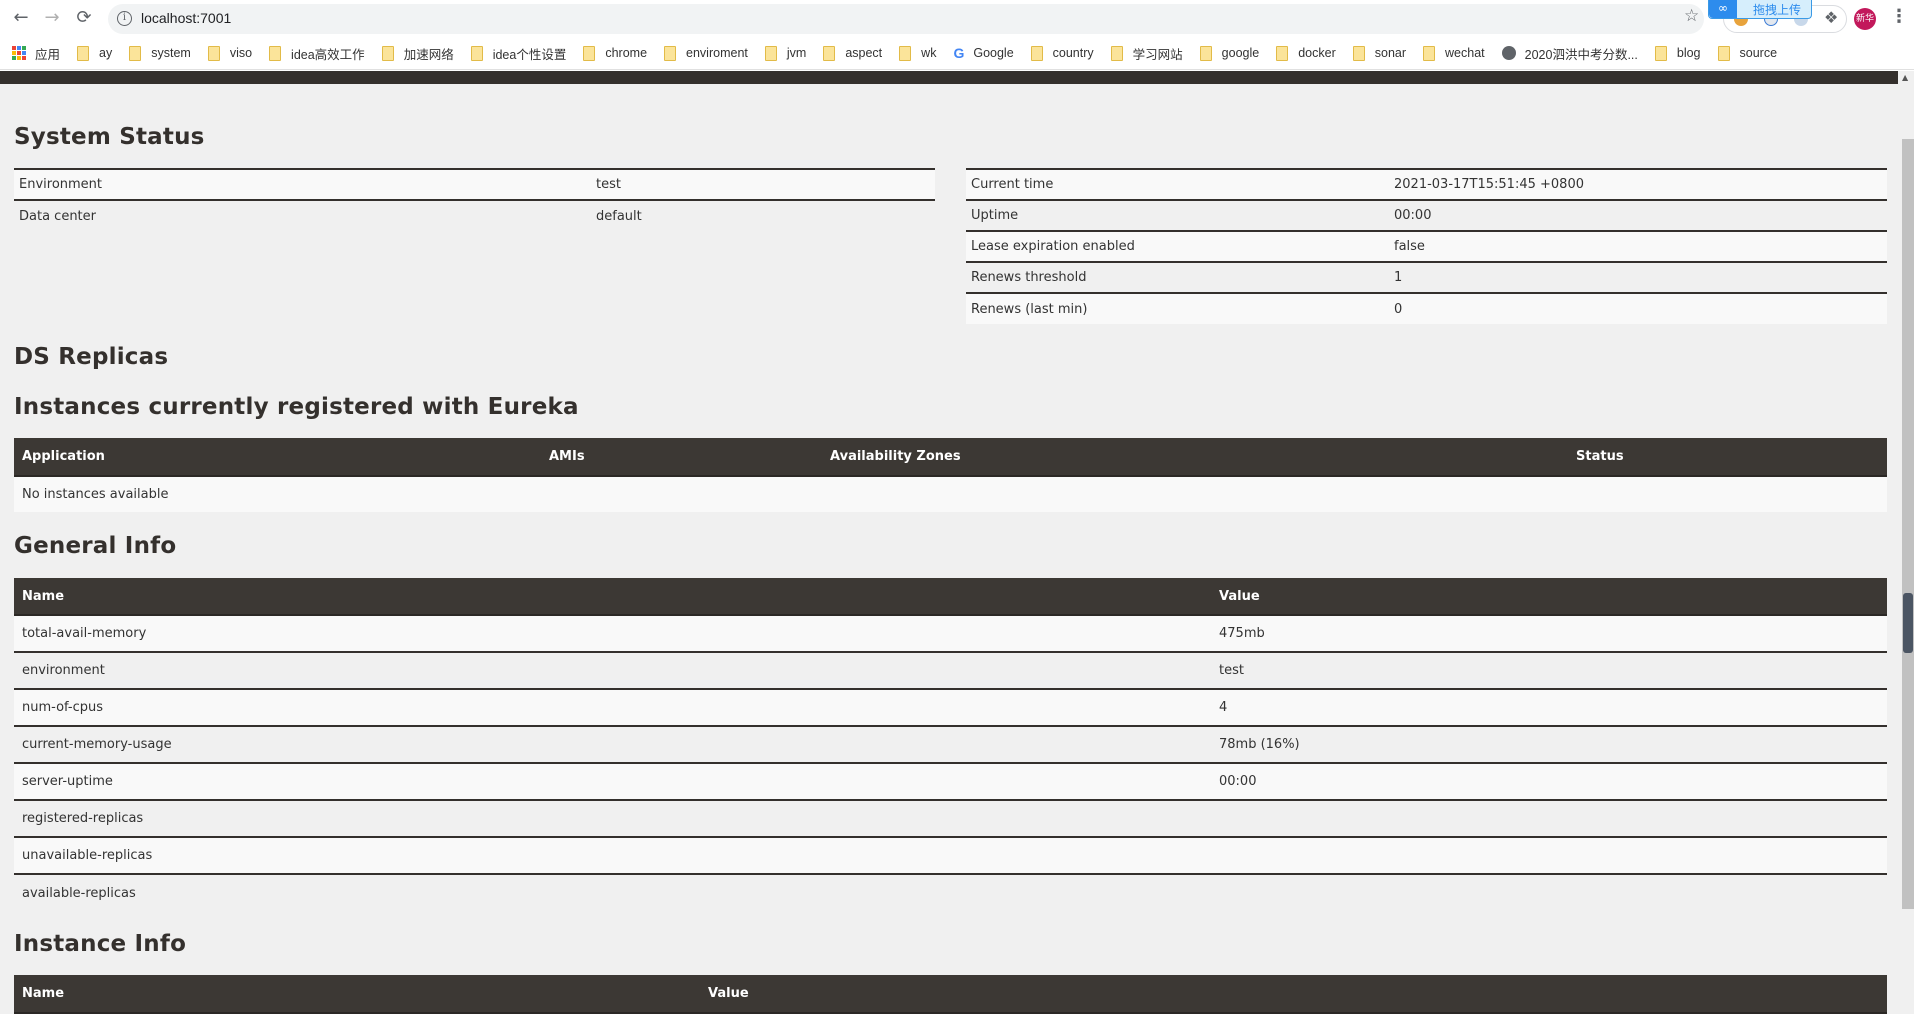  Describe the element at coordinates (950, 892) in the screenshot. I see `table-row: available-replicas` at that location.